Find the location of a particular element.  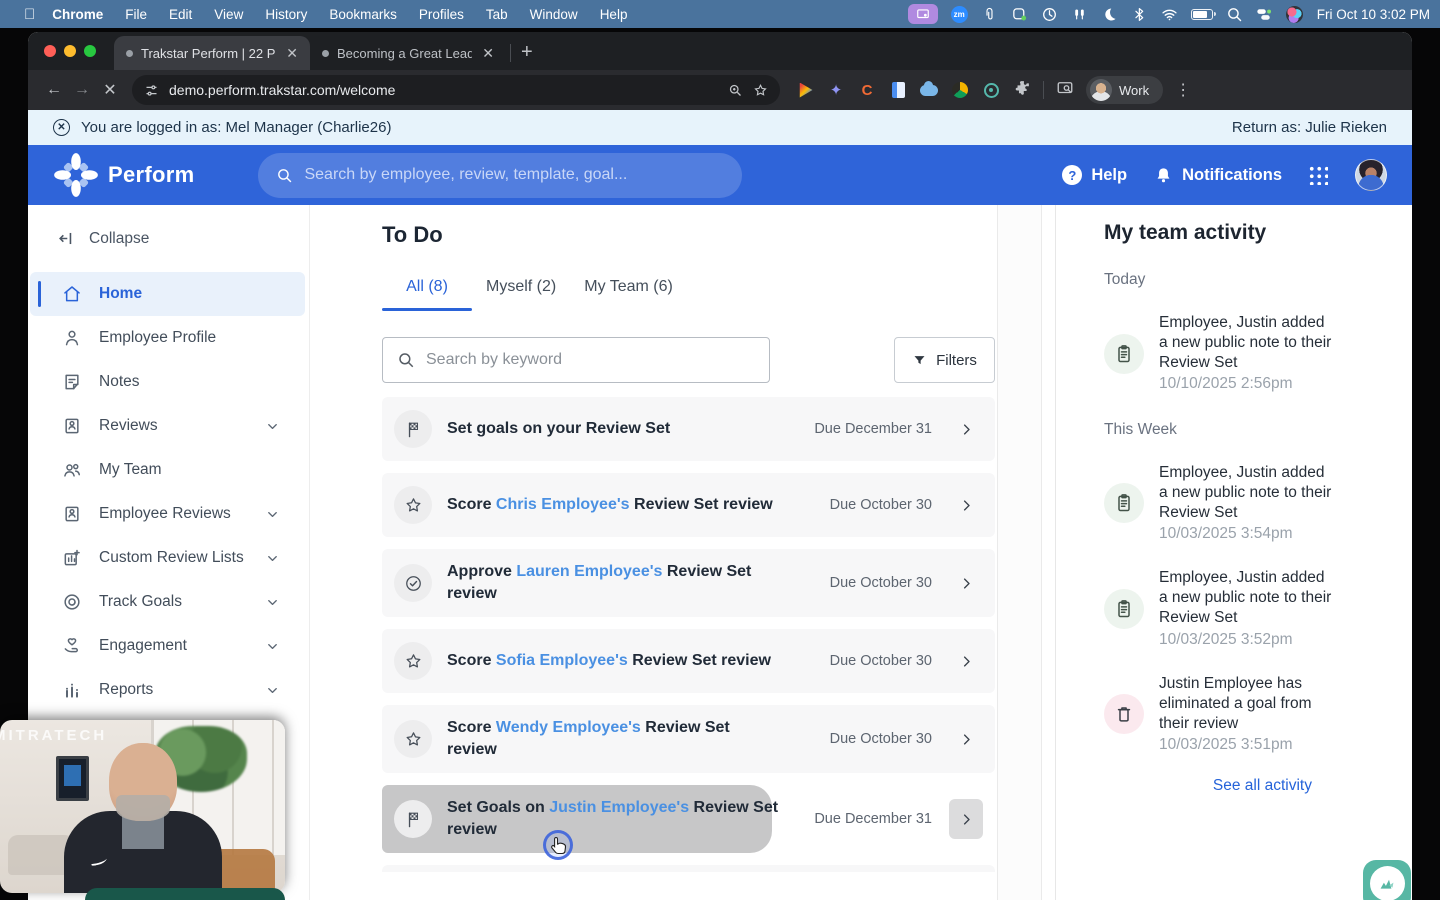

notifications-button: Notifications is located at coordinates (1218, 175).